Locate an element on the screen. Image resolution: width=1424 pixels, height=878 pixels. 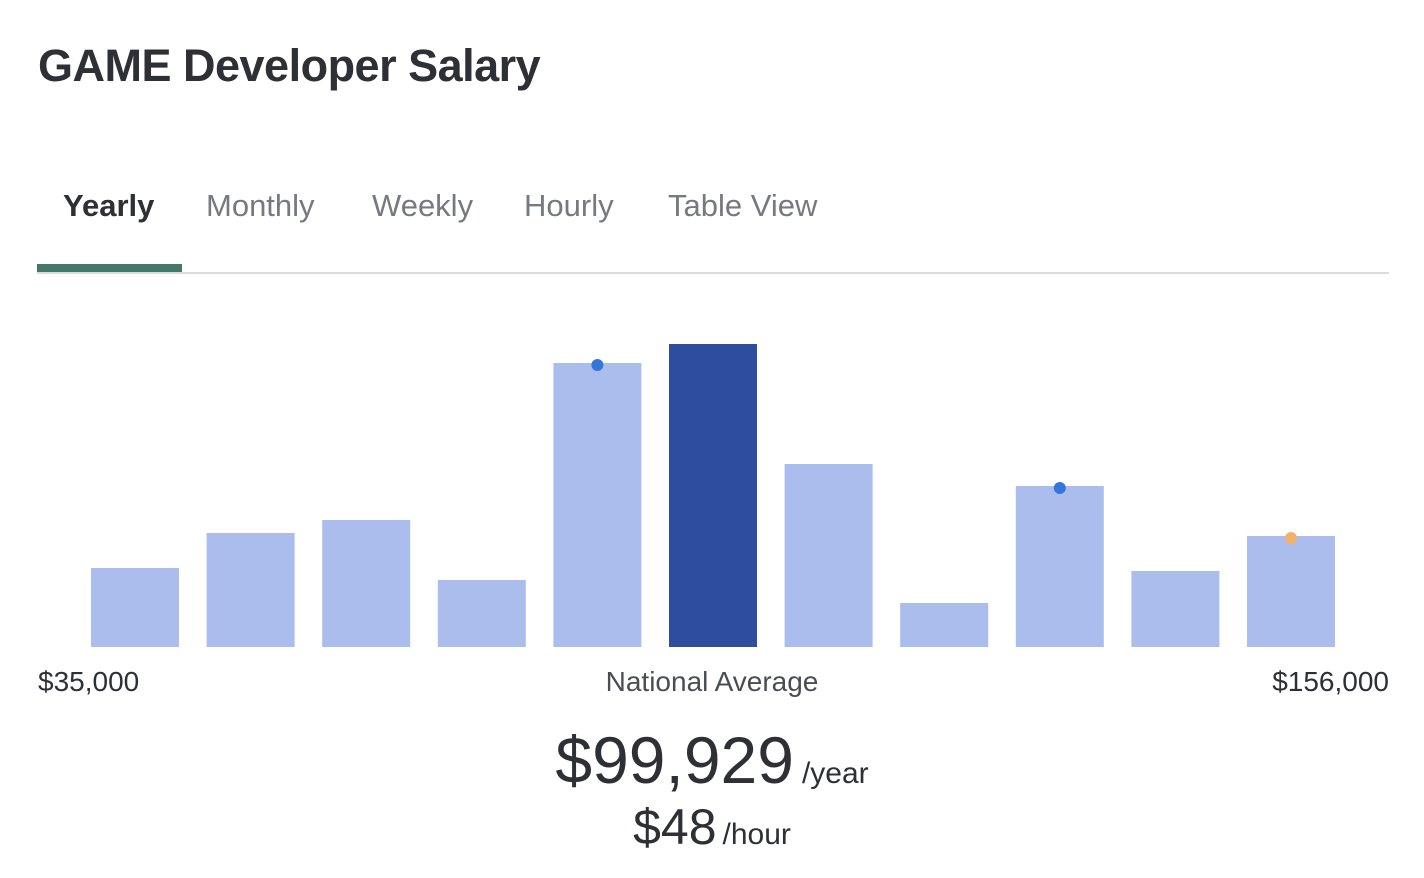
yearly-unit: /year is located at coordinates (835, 773).